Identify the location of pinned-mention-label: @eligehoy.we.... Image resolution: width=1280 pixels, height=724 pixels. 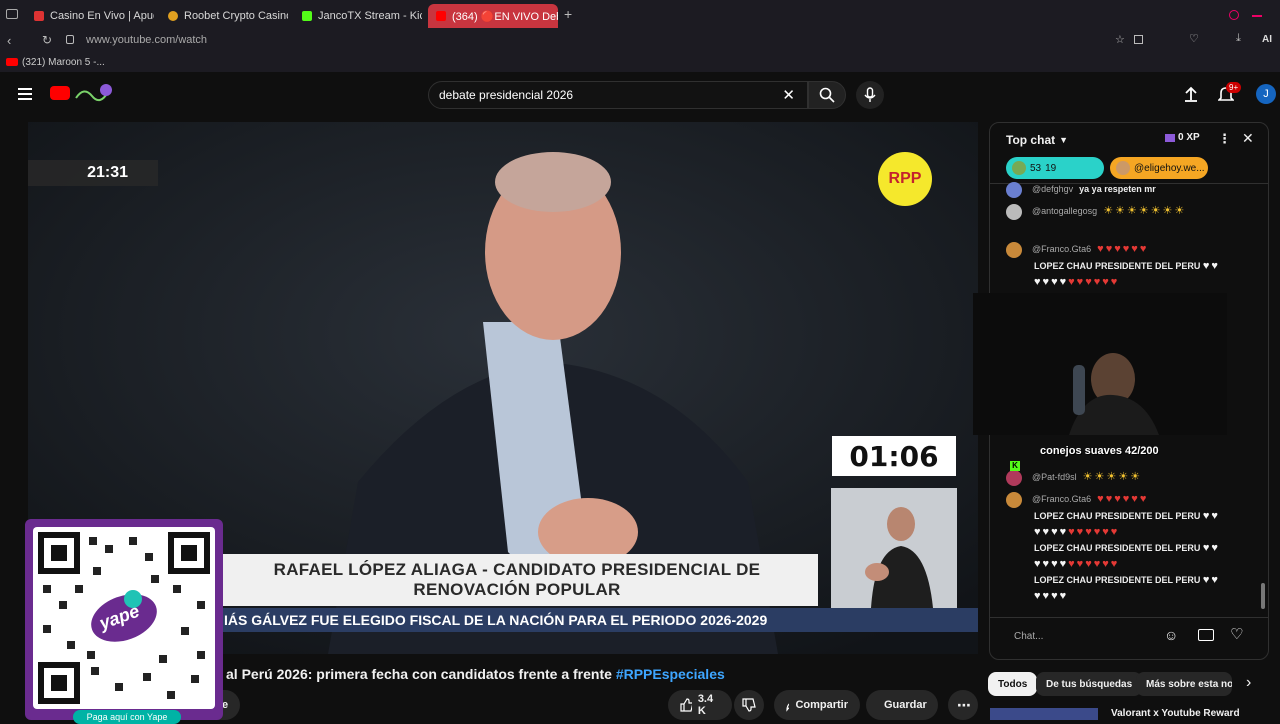
(1169, 168).